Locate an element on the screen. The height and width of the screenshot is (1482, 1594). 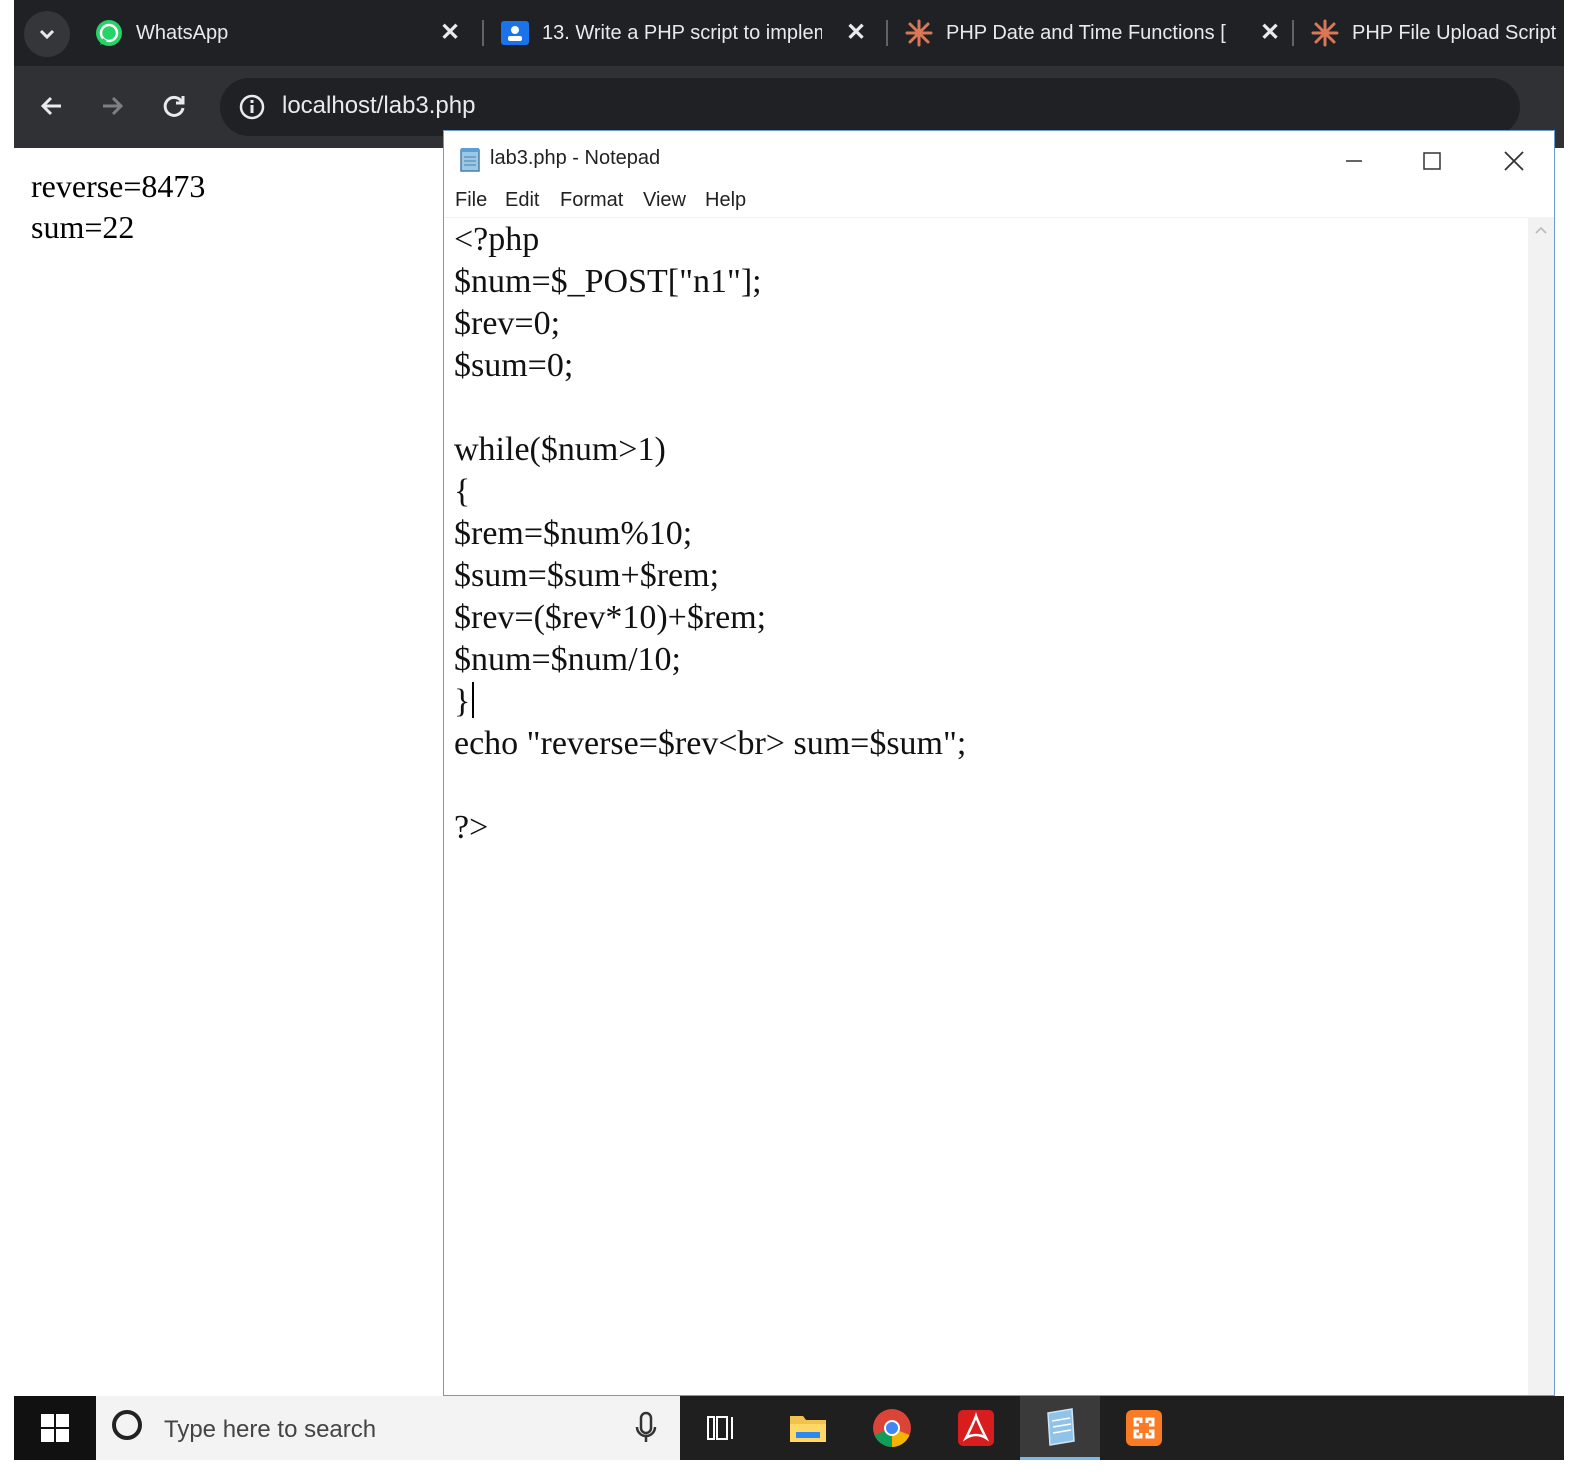
code-line-with-caret: } is located at coordinates (989, 702).